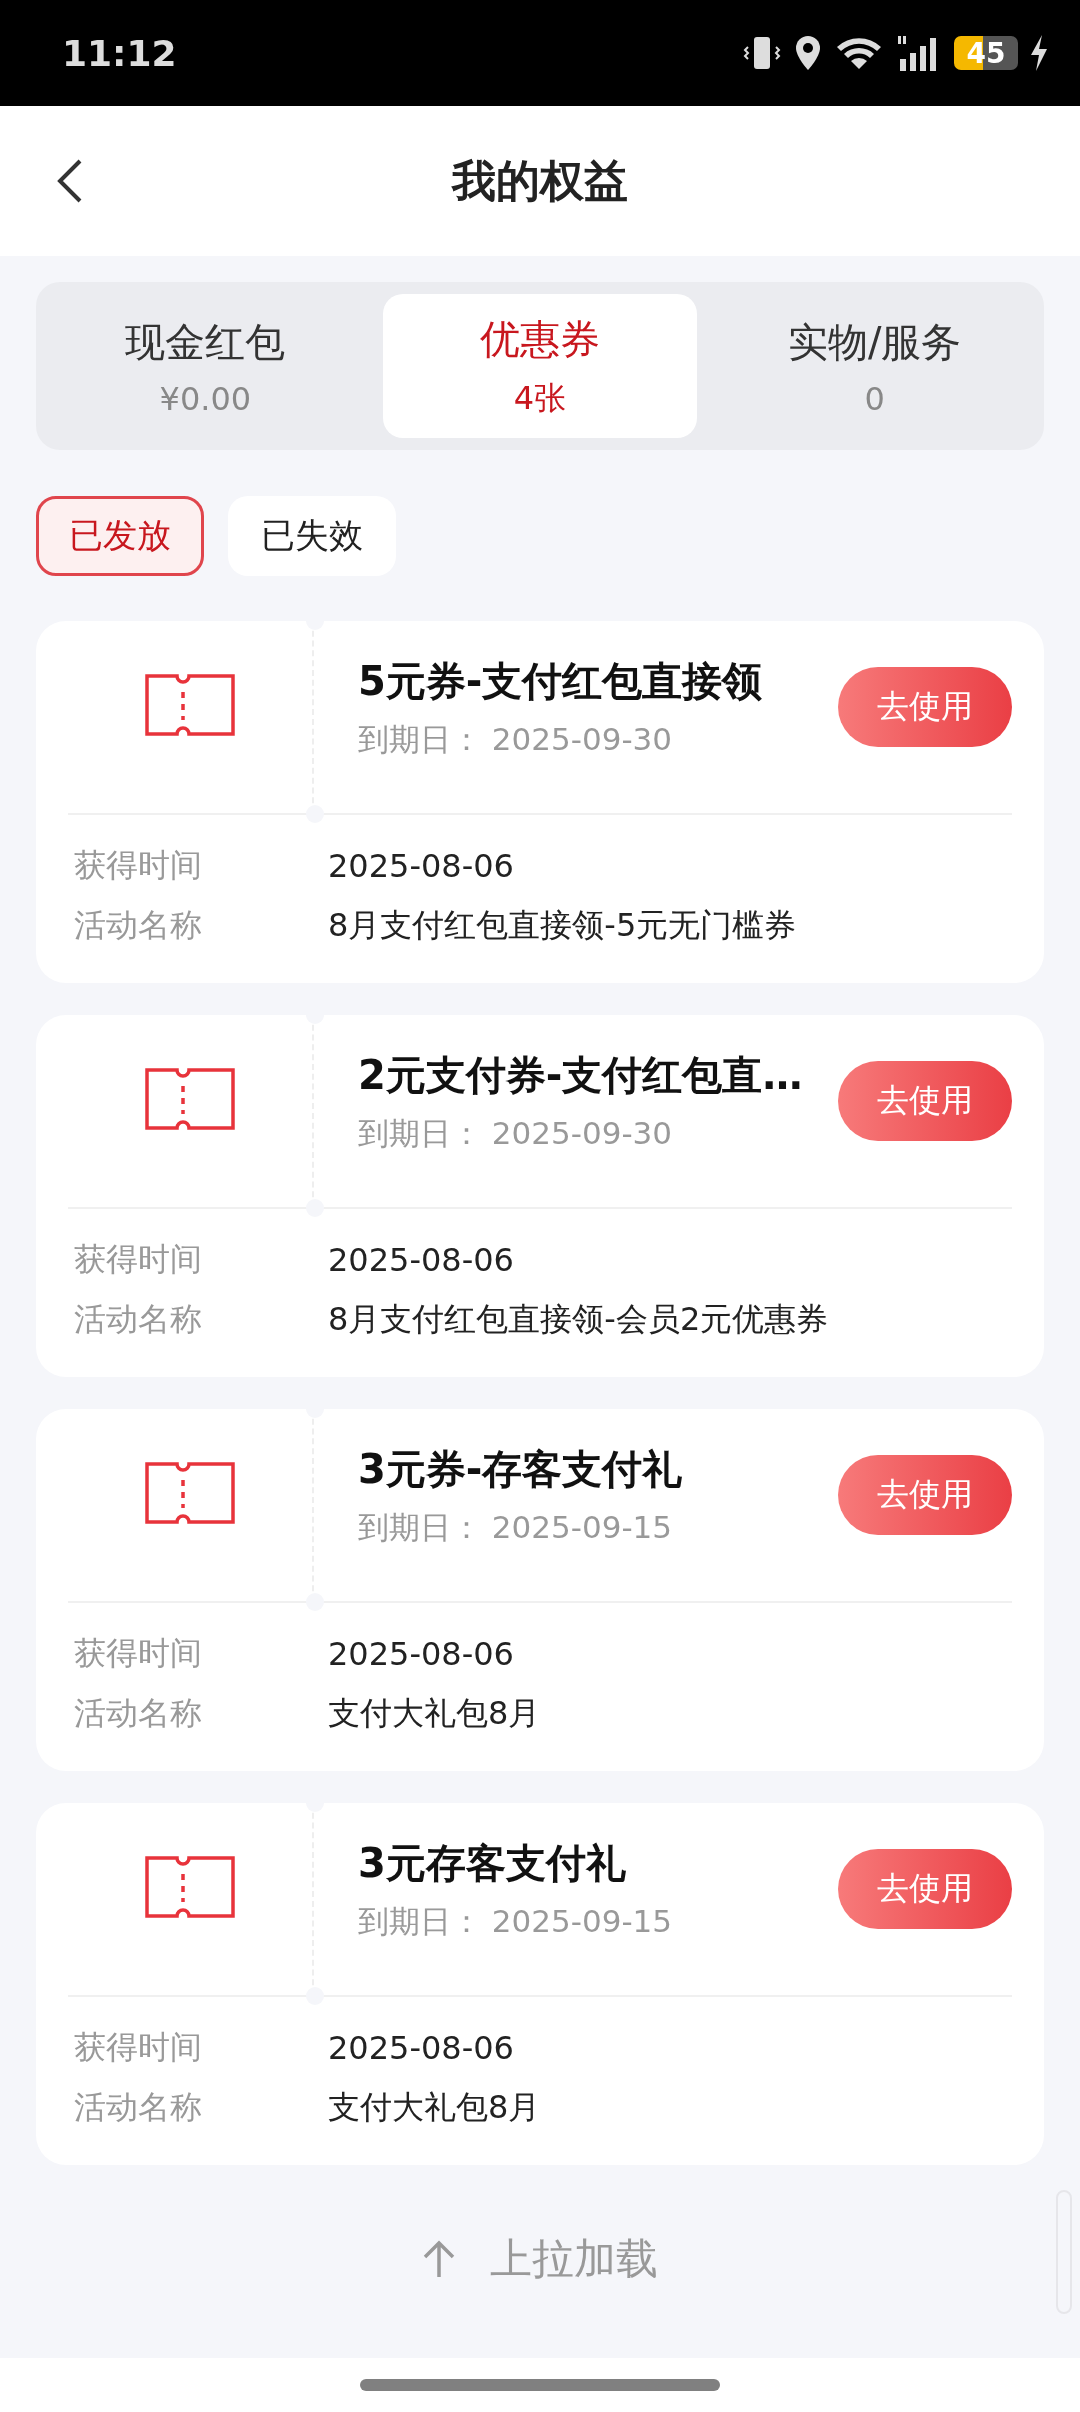 Image resolution: width=1080 pixels, height=2412 pixels. I want to click on category-tab: 现金红包 ¥0.00, so click(205, 366).